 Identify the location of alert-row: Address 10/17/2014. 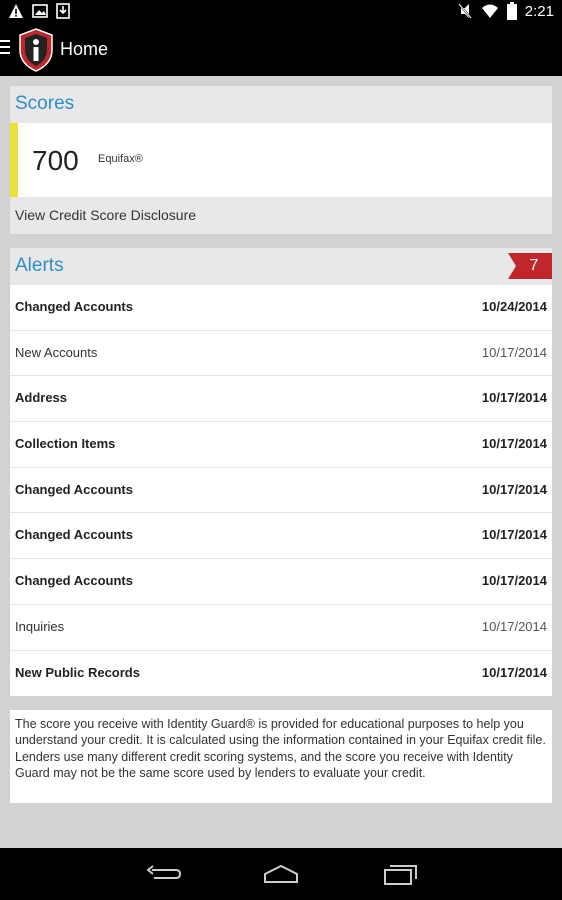
(281, 399).